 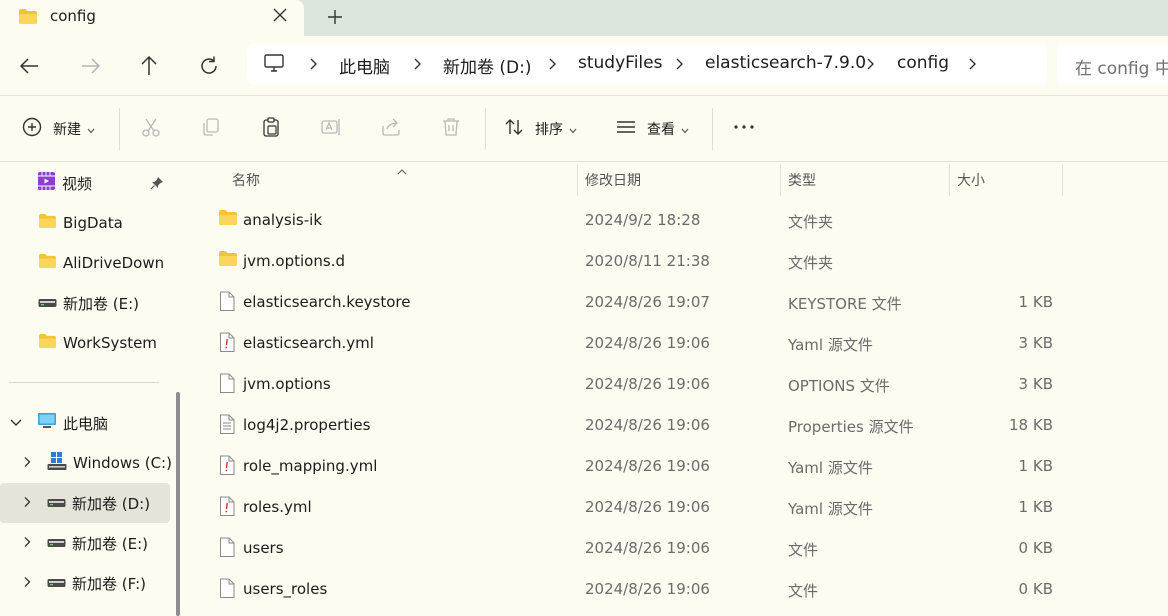 What do you see at coordinates (620, 63) in the screenshot?
I see `crumb-studyfiles: studyFiles` at bounding box center [620, 63].